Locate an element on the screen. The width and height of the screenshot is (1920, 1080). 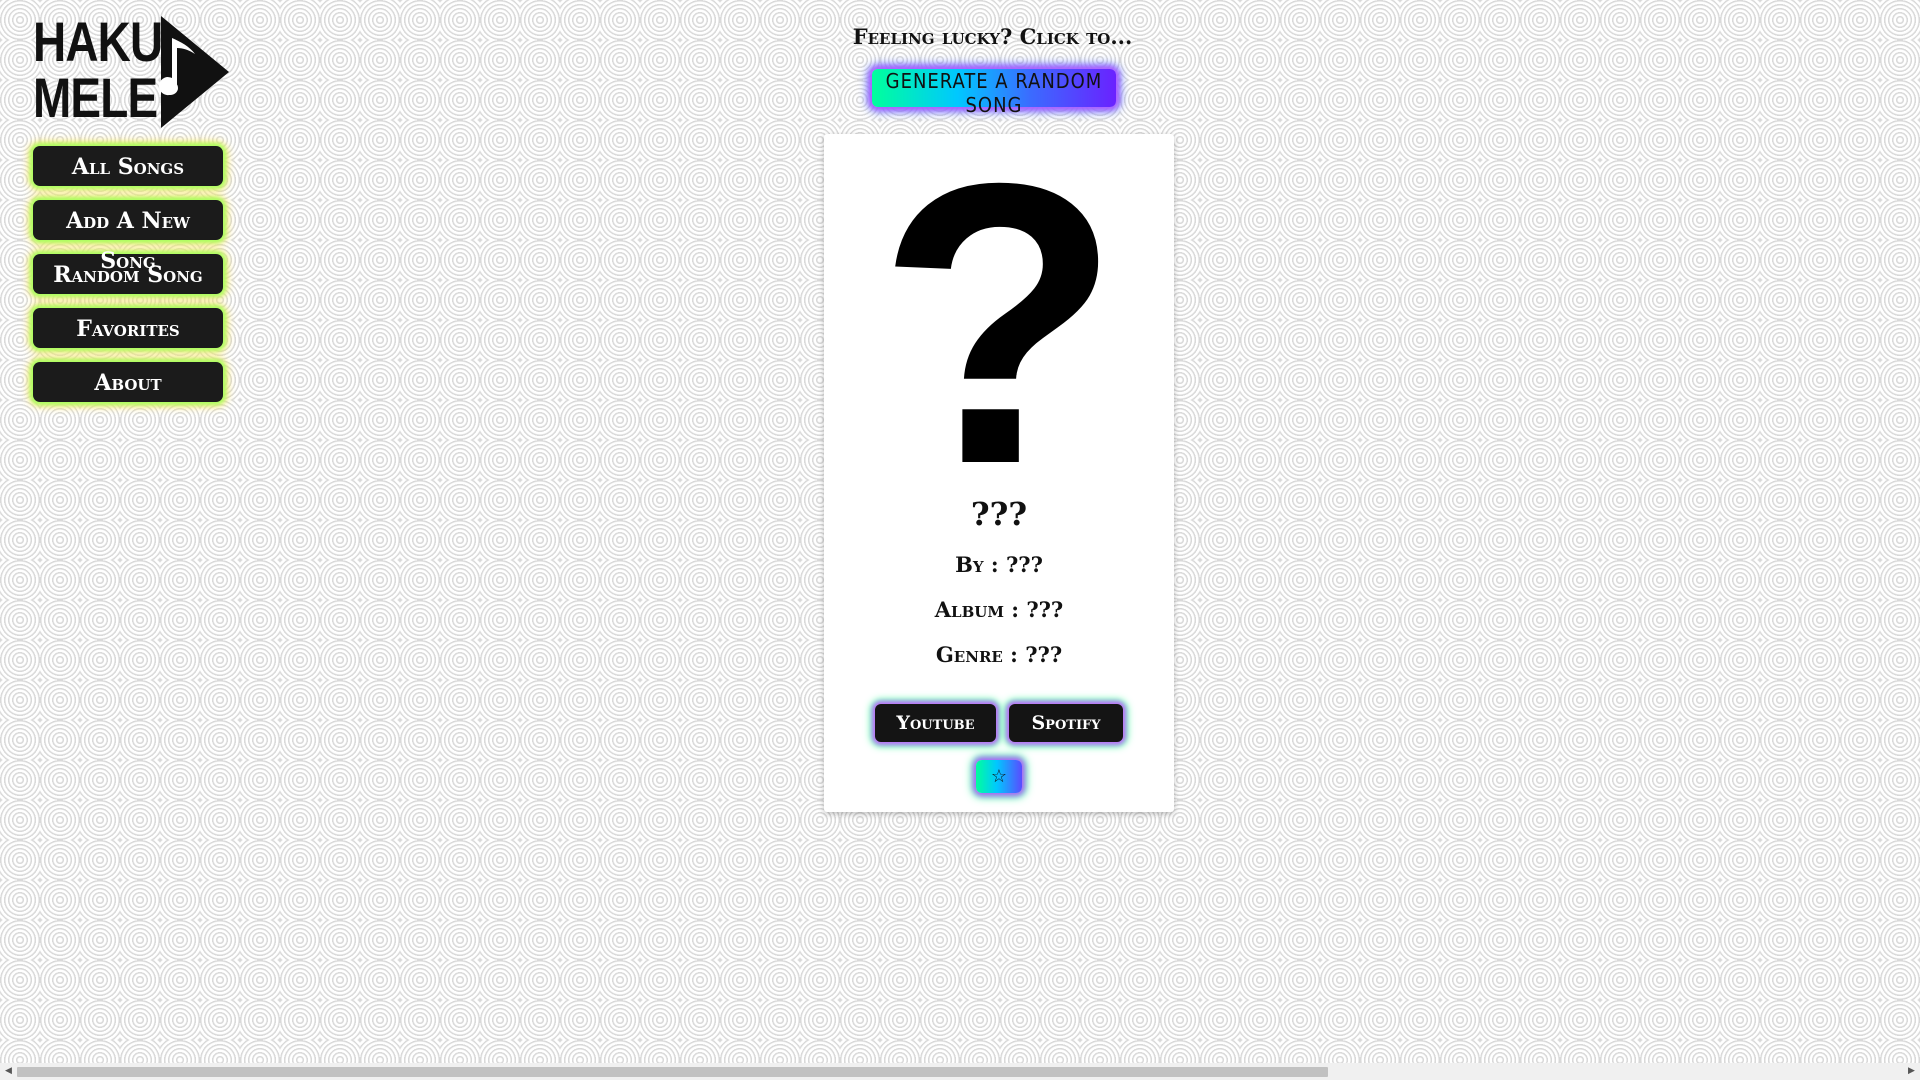
scrollbar-thumb is located at coordinates (672, 1072).